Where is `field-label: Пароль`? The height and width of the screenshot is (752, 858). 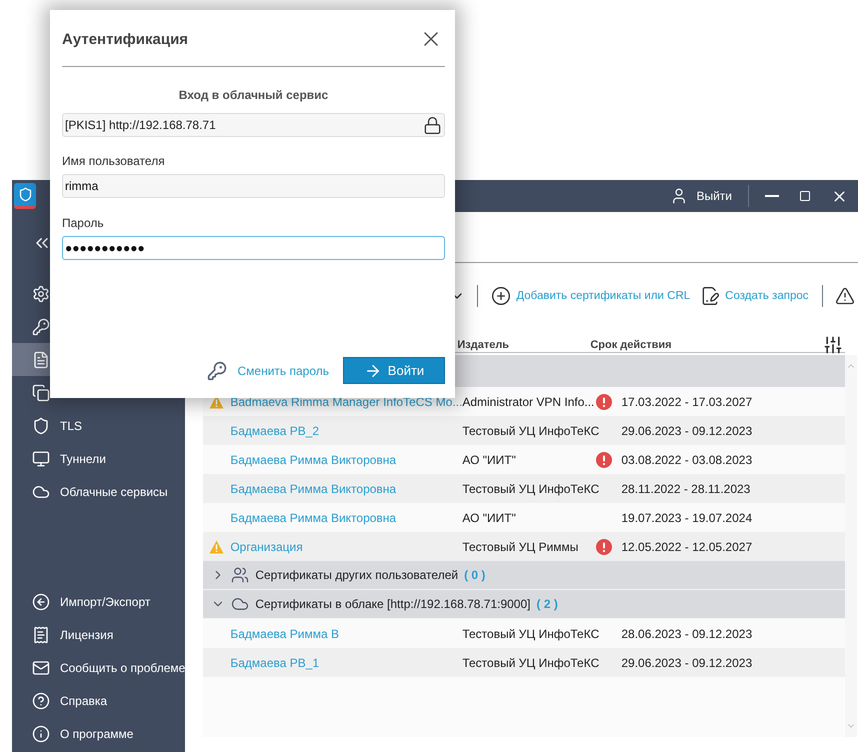 field-label: Пароль is located at coordinates (83, 223).